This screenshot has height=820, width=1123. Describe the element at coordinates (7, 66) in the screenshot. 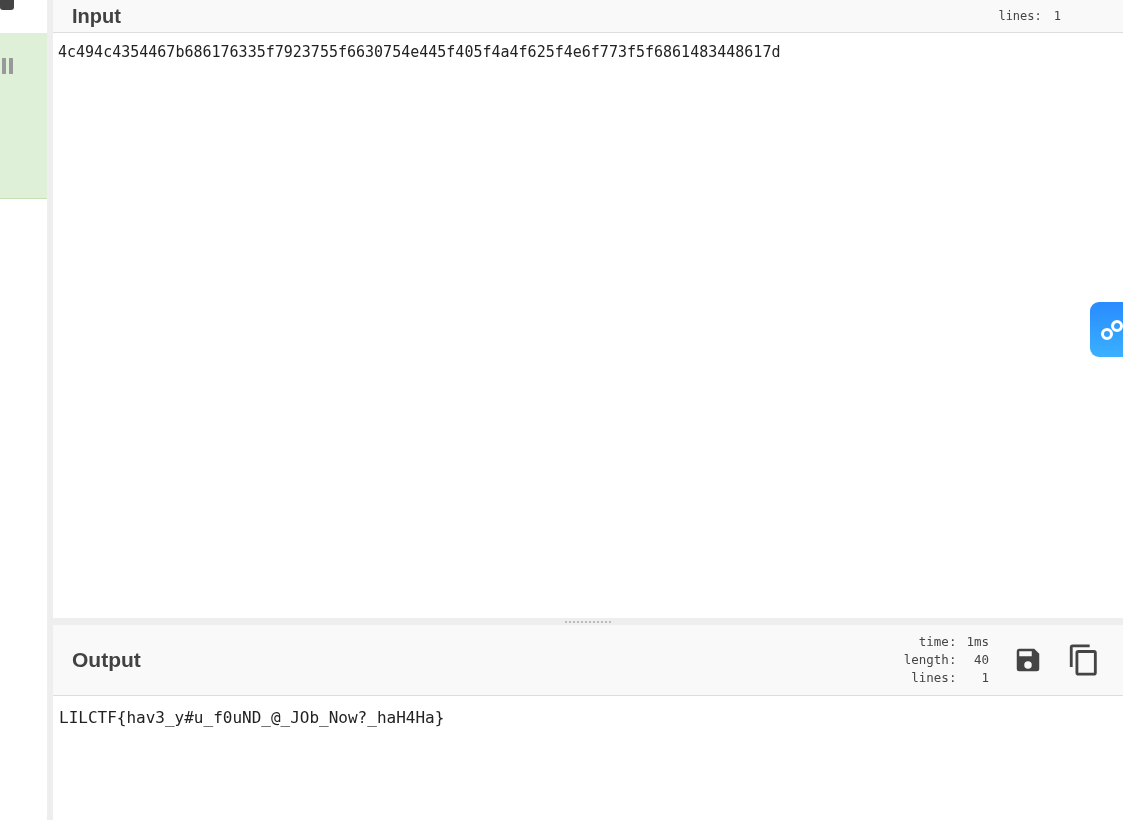

I see `pause-icon` at that location.